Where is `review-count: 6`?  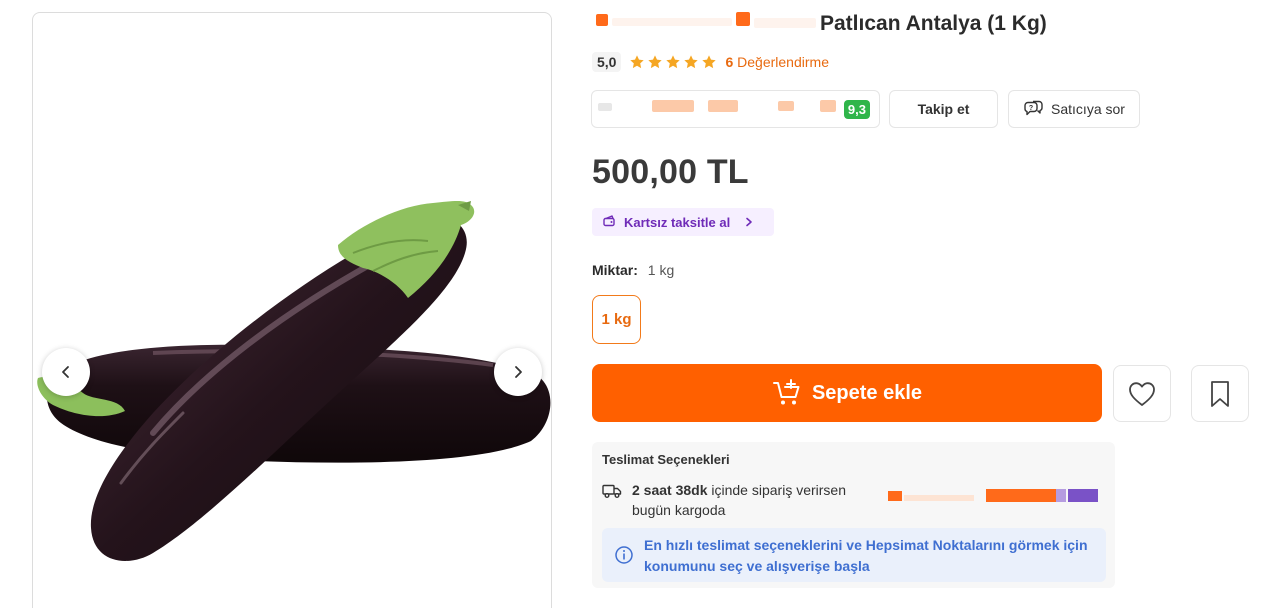 review-count: 6 is located at coordinates (729, 62).